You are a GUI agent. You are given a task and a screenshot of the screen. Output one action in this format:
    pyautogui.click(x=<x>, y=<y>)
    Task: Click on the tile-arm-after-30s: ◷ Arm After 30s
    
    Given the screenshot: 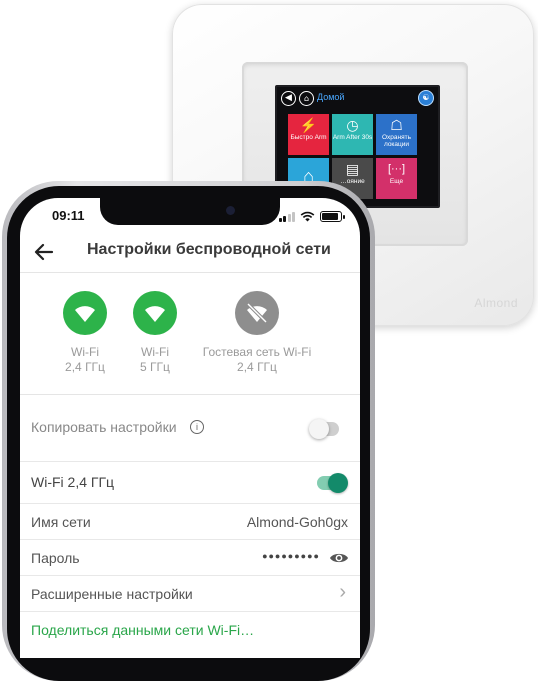 What is the action you would take?
    pyautogui.click(x=352, y=134)
    